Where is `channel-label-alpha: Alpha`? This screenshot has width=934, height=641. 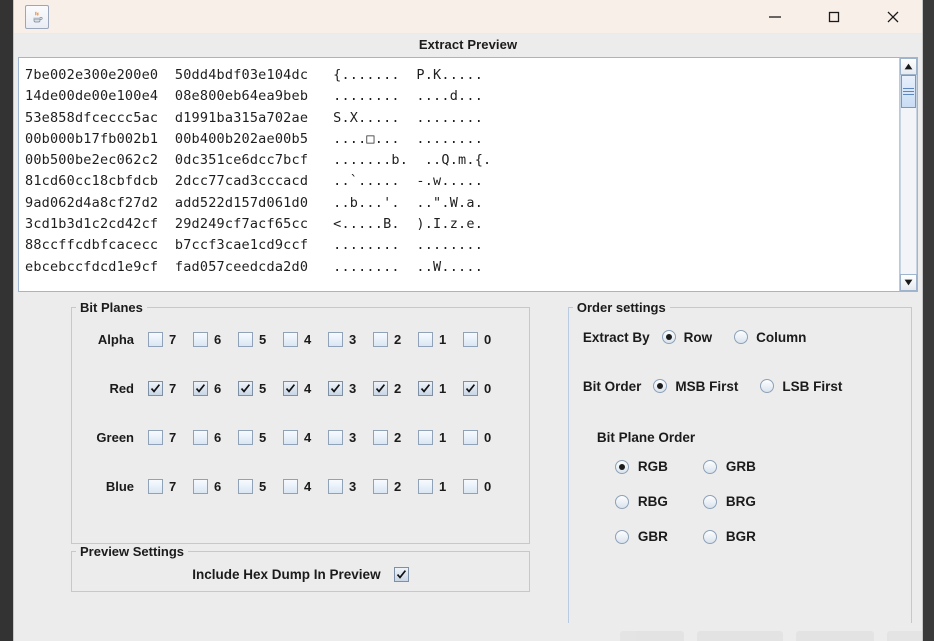
channel-label-alpha: Alpha is located at coordinates (115, 339).